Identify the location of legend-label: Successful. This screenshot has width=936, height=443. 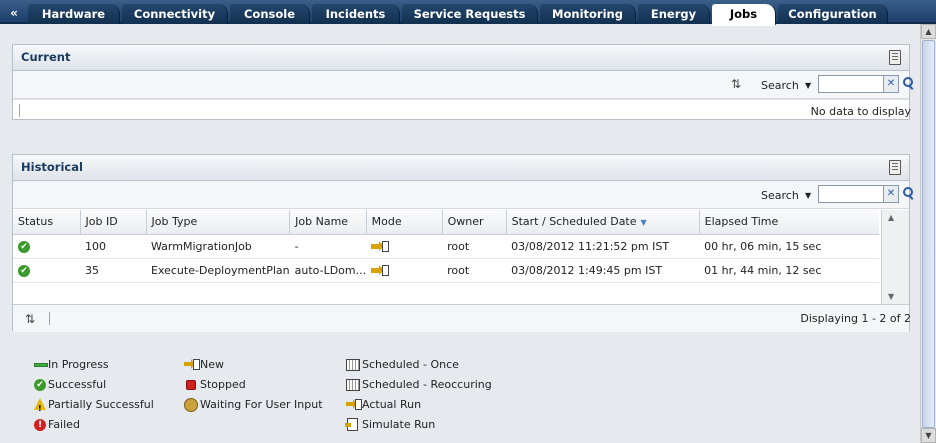
(77, 384).